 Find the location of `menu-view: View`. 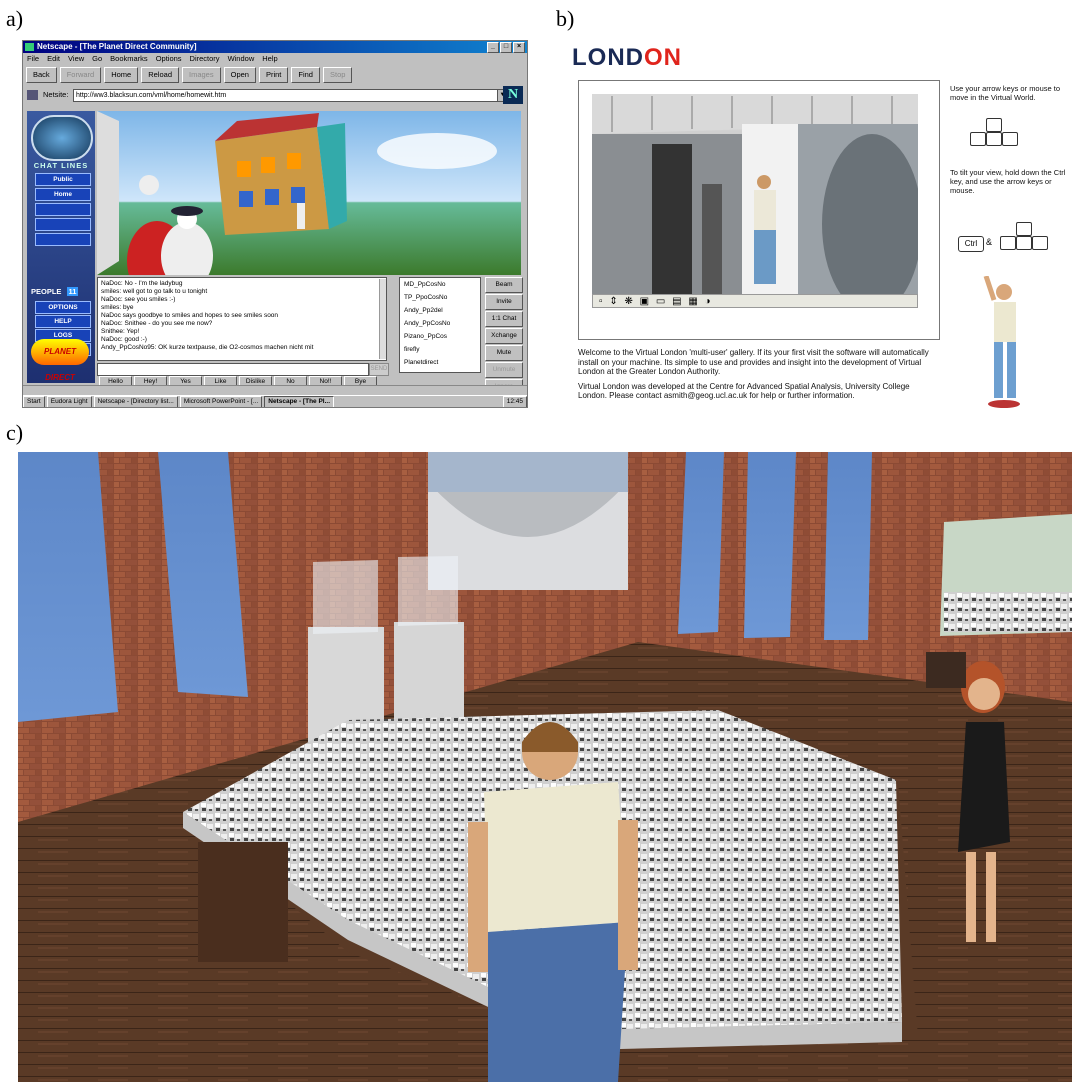

menu-view: View is located at coordinates (76, 58).